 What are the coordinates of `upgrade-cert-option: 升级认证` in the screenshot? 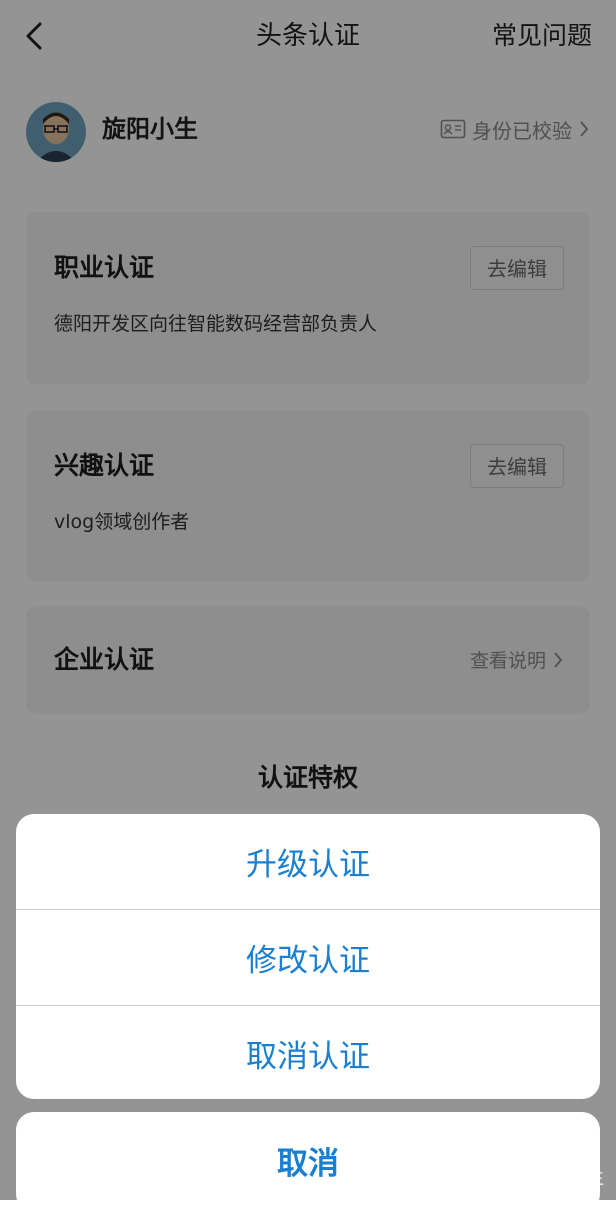 It's located at (308, 861).